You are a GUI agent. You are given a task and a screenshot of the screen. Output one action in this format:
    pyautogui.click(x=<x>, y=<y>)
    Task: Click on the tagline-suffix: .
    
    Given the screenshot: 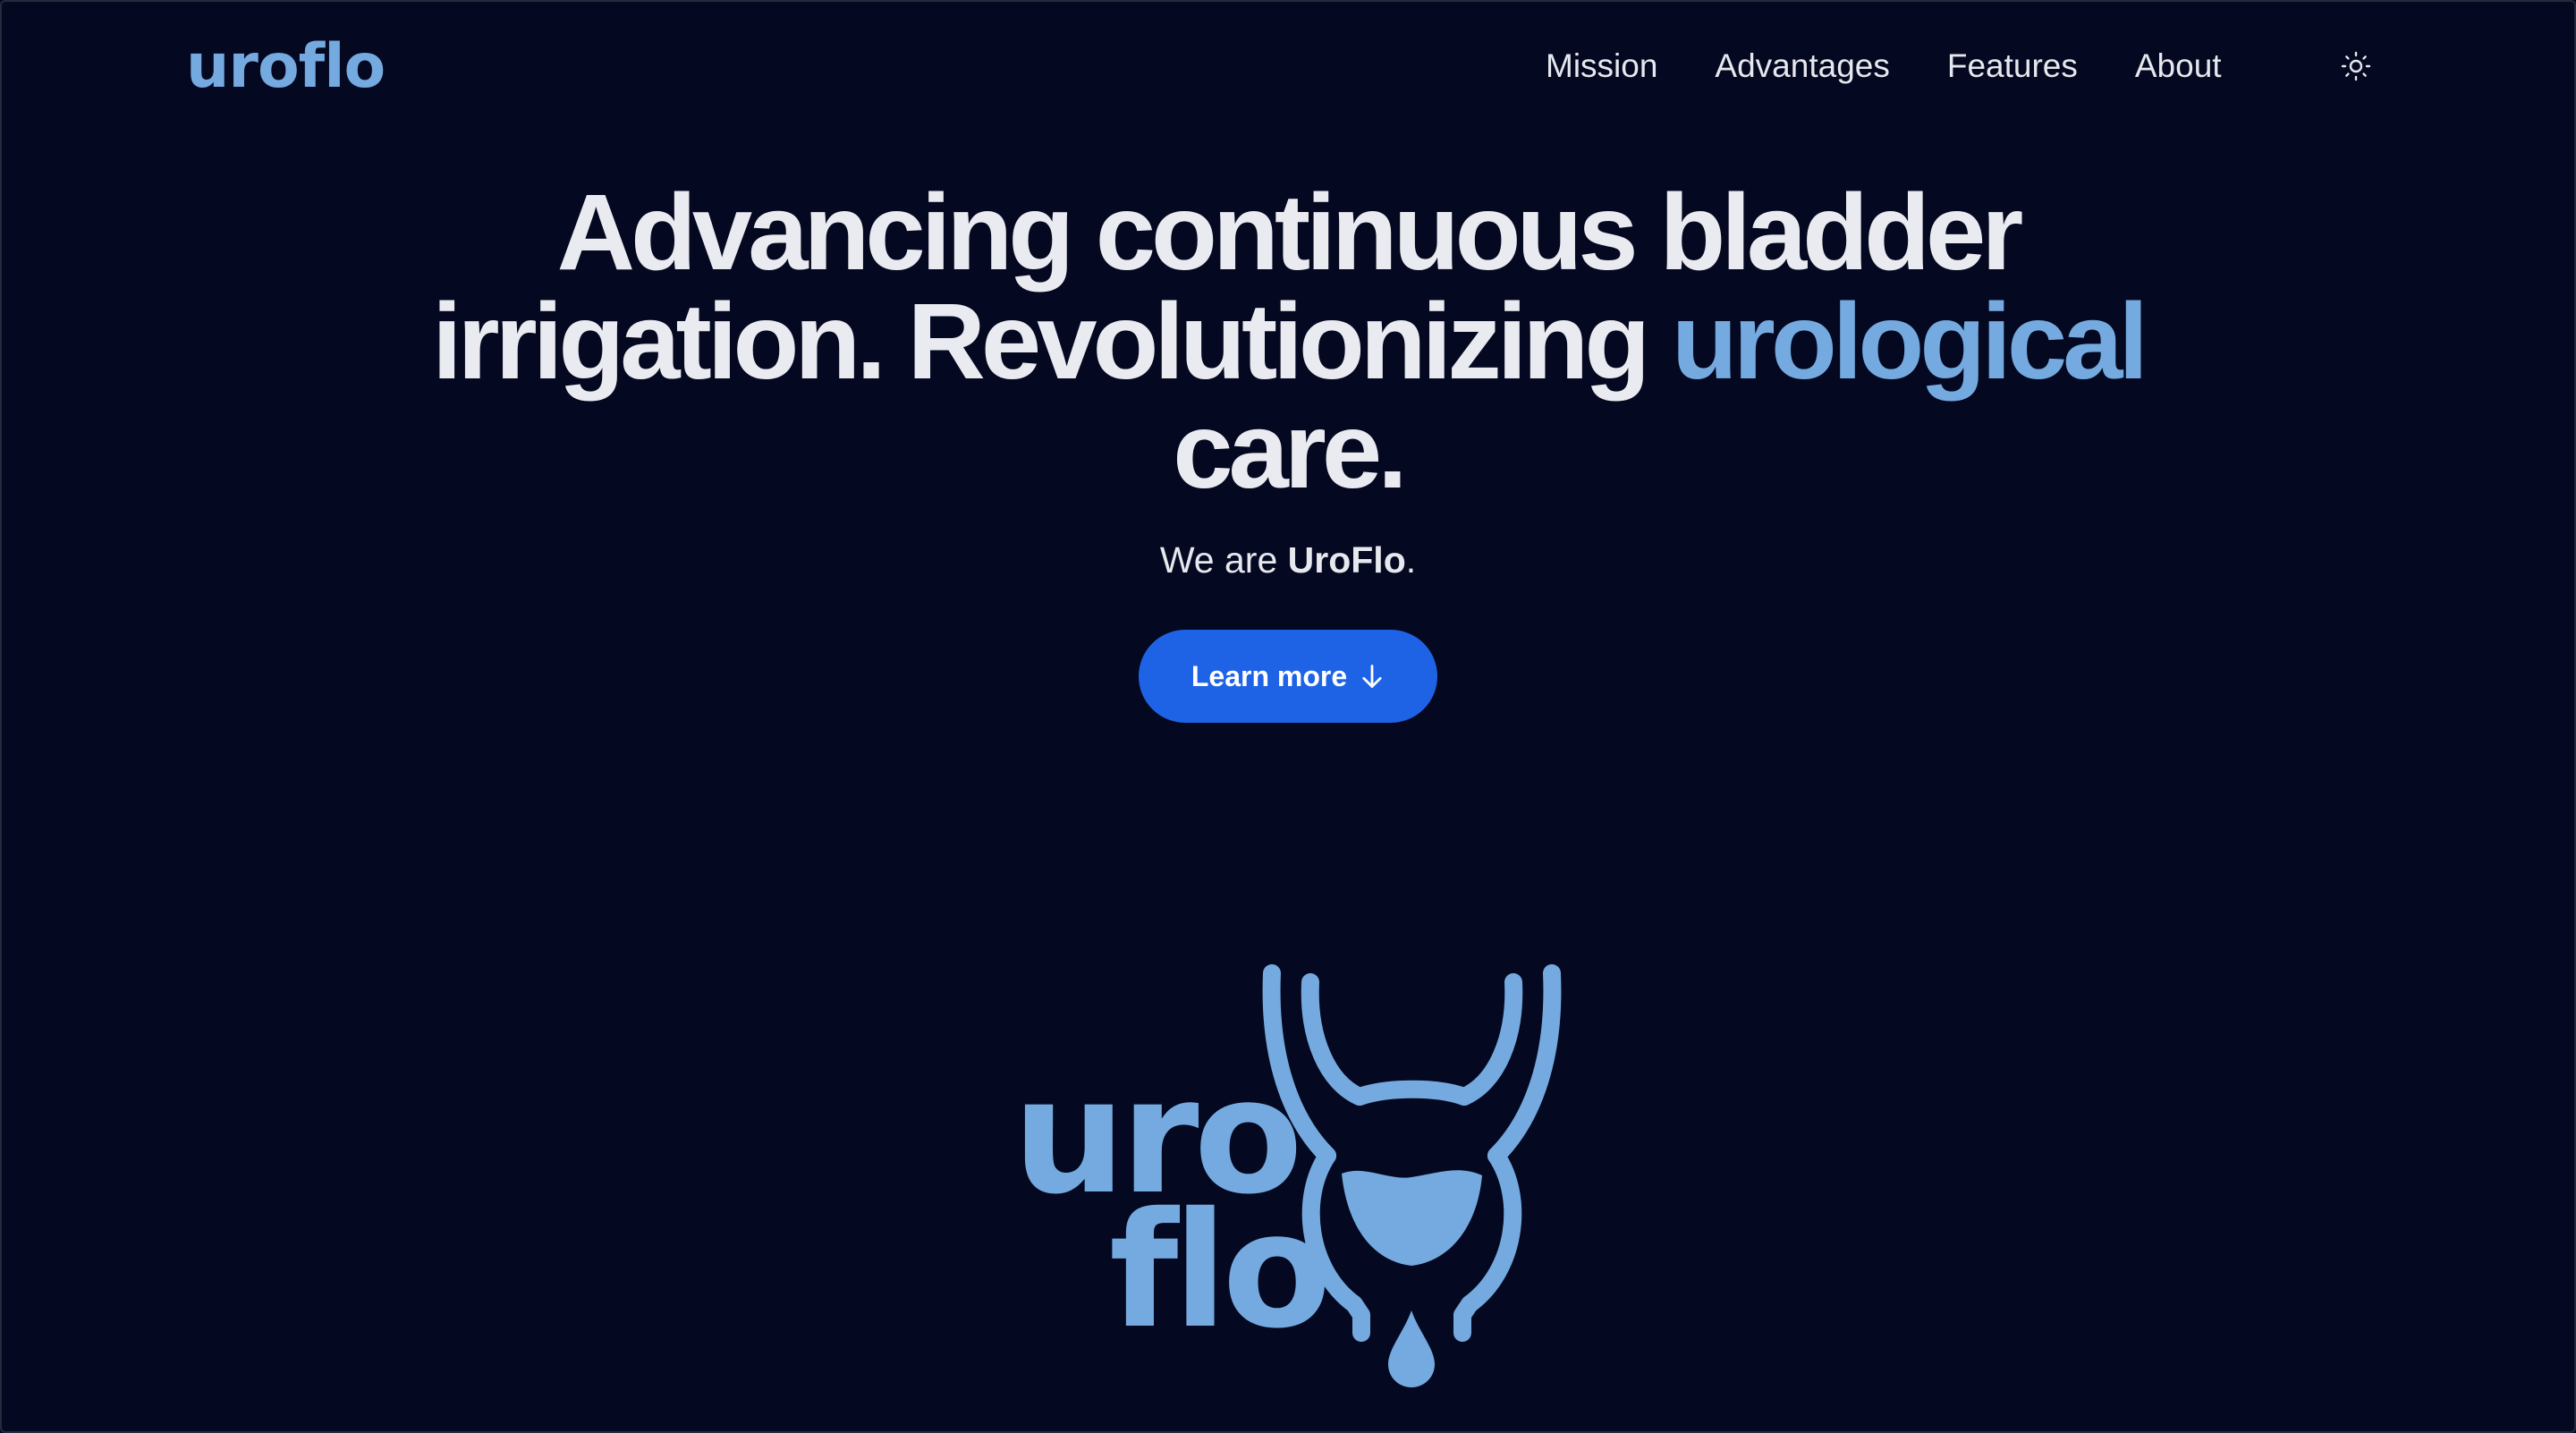 What is the action you would take?
    pyautogui.click(x=1411, y=560)
    